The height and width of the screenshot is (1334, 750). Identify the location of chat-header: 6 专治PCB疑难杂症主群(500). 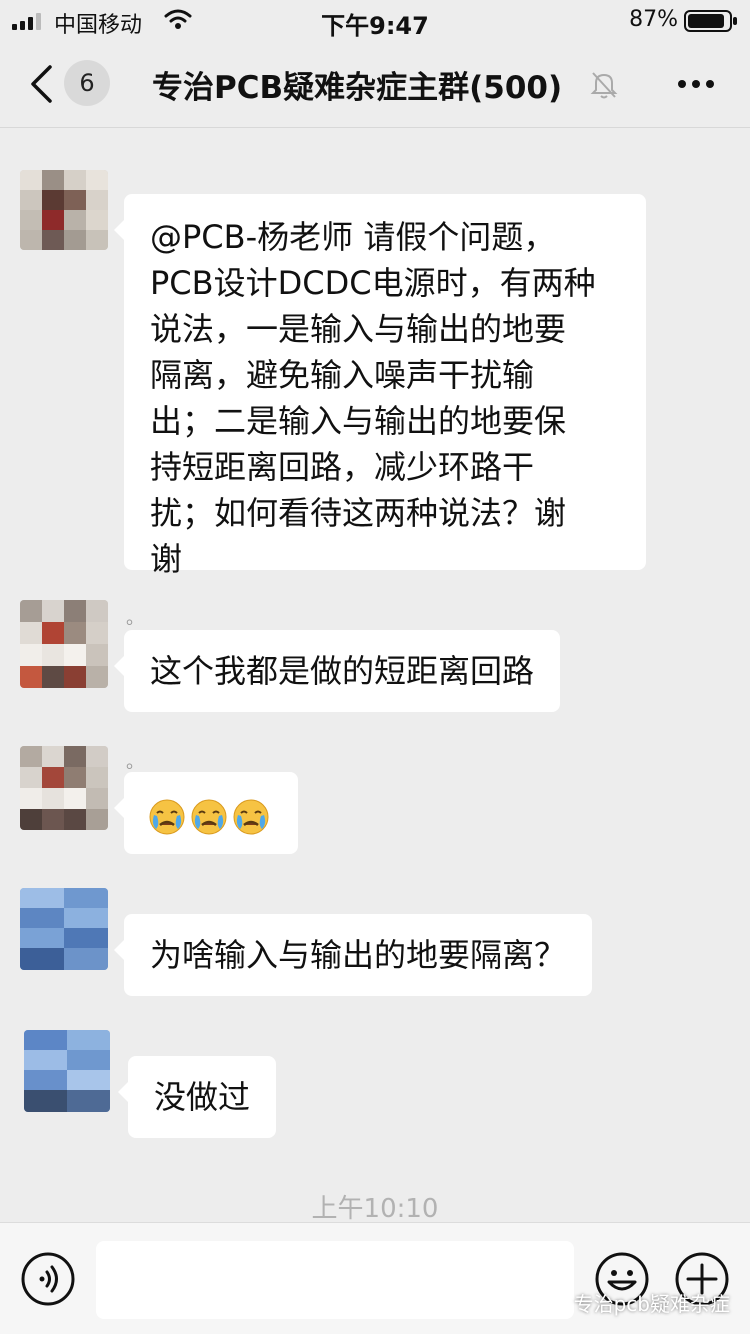
(375, 84).